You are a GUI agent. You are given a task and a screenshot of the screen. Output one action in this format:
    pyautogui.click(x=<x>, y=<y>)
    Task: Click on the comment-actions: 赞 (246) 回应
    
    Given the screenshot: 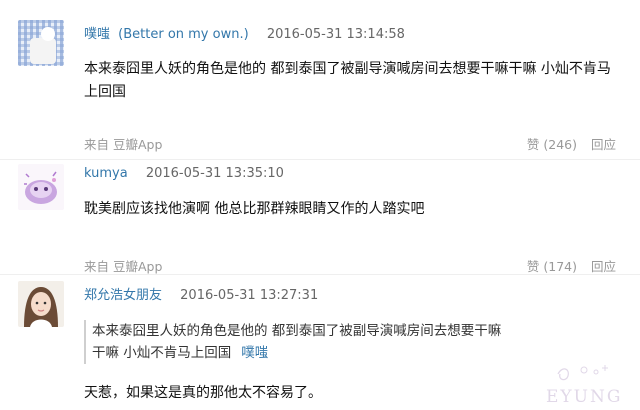 What is the action you would take?
    pyautogui.click(x=571, y=143)
    